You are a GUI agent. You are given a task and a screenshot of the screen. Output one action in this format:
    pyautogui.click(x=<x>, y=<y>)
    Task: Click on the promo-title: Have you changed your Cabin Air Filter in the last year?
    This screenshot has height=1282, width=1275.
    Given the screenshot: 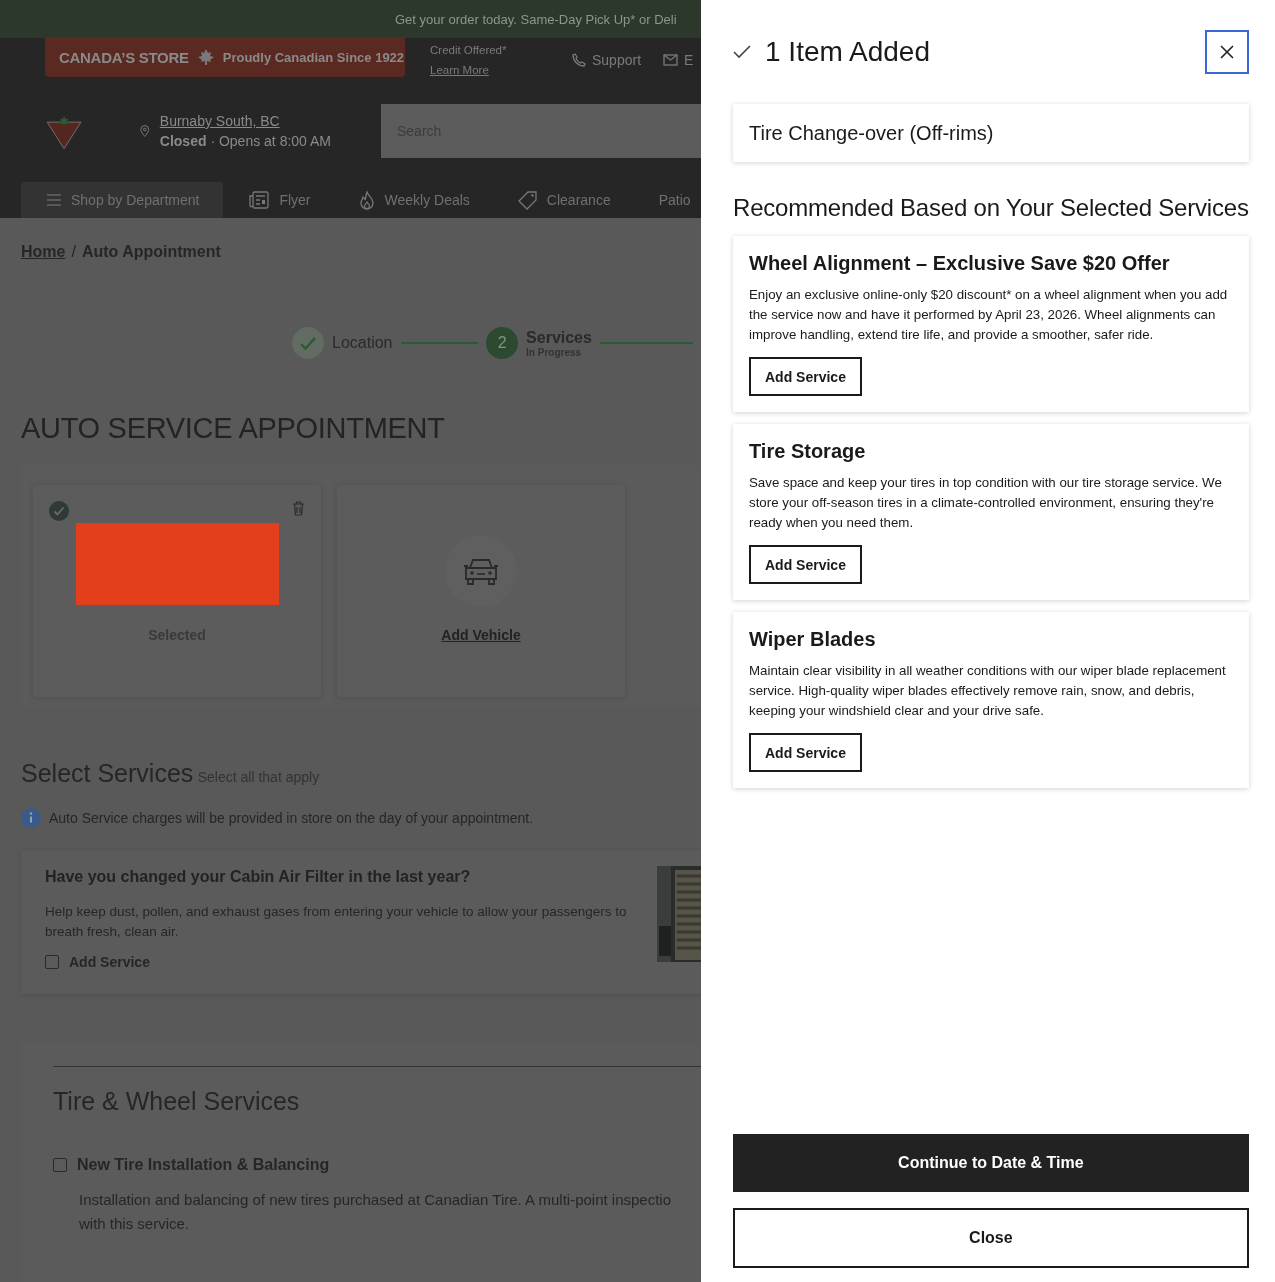 What is the action you would take?
    pyautogui.click(x=258, y=877)
    